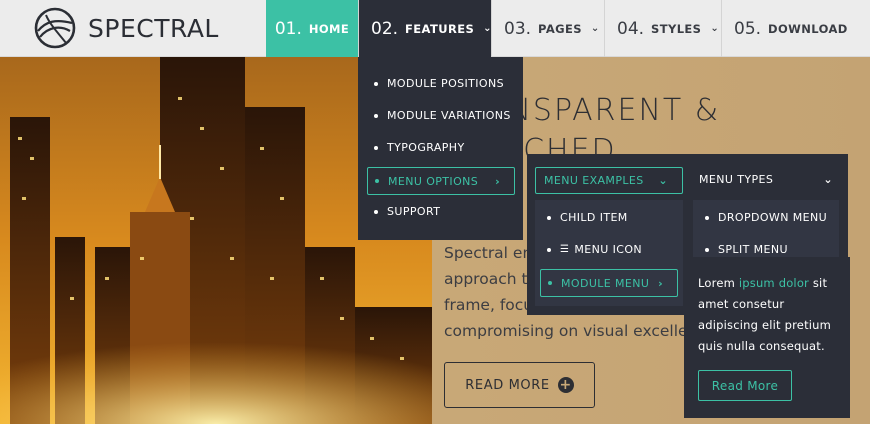 The height and width of the screenshot is (424, 870). I want to click on read-more-label: READ MORE, so click(507, 385).